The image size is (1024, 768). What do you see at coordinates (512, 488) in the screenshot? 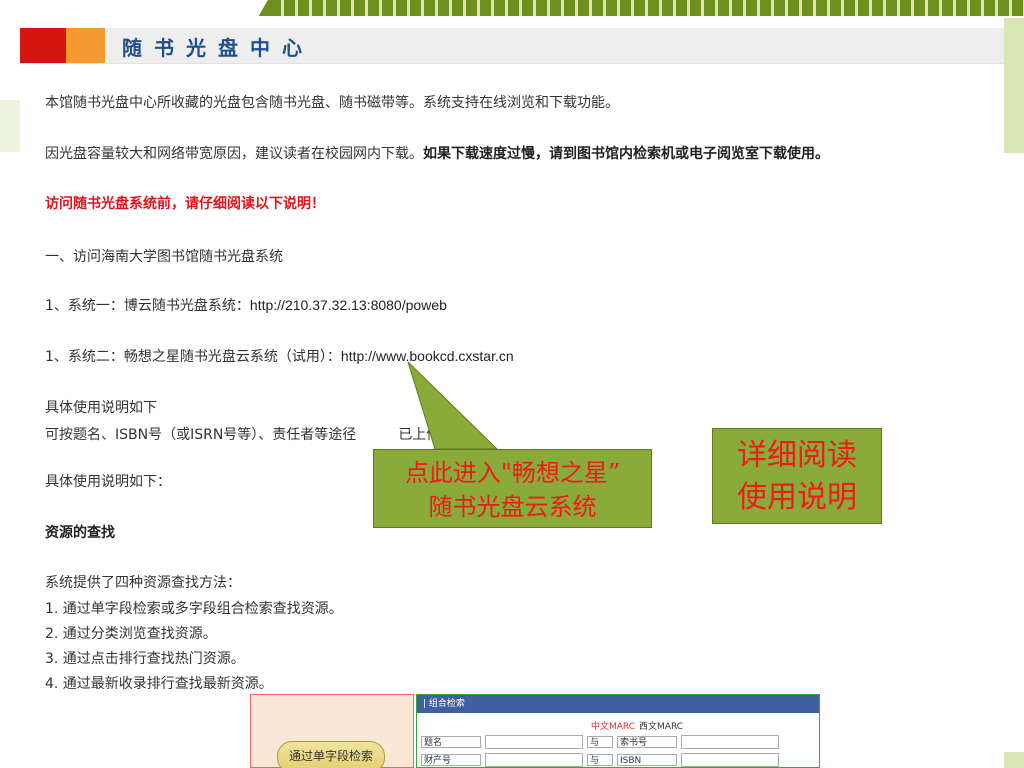
I see `enter-system-callout: 点此进入"畅想之星” 随书光盘云系统` at bounding box center [512, 488].